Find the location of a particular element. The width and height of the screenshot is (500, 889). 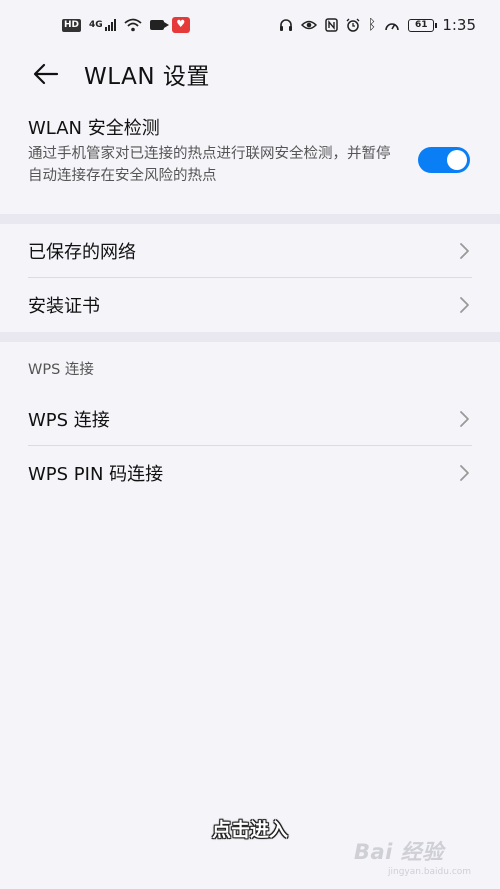

watermark-logo: Bai 经验 is located at coordinates (399, 852).